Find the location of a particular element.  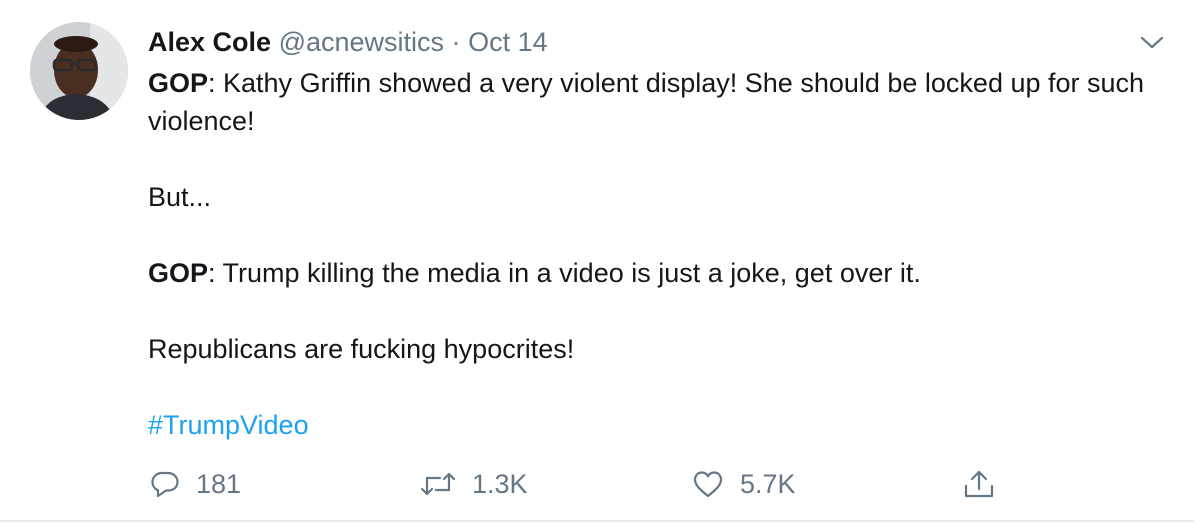

author-handle: @acnewsitics is located at coordinates (361, 42).